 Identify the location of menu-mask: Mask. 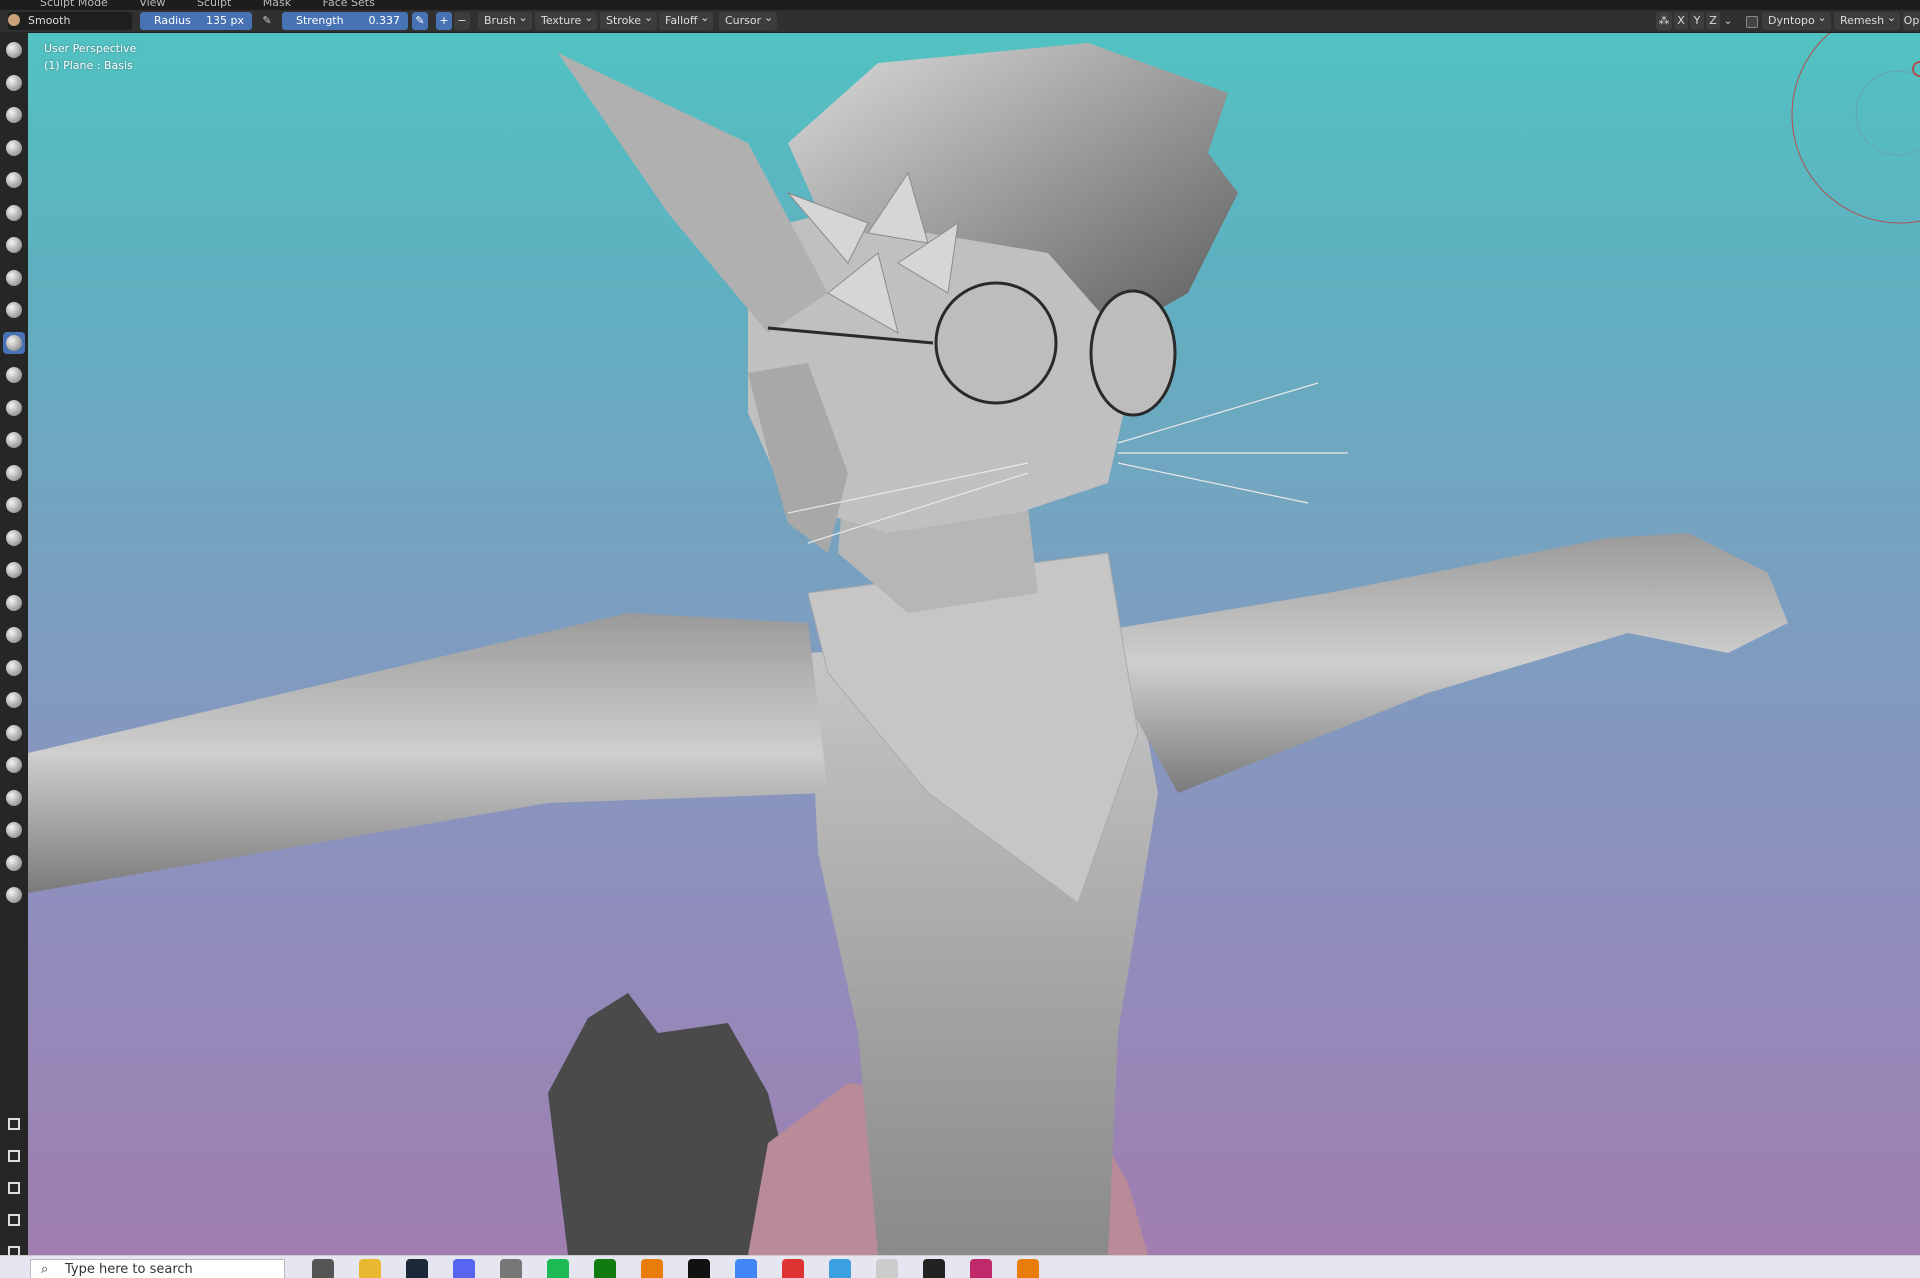
(277, 4).